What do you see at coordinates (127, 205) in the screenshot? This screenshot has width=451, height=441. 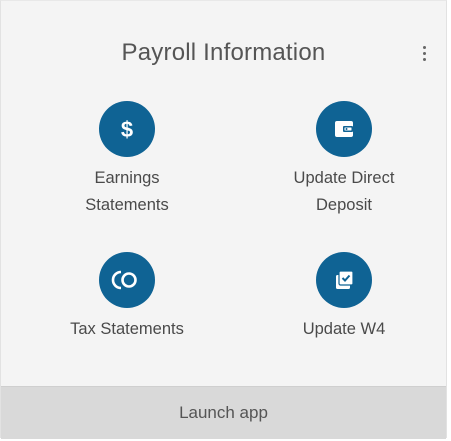 I see `earnings-statements-label-line2: Statements` at bounding box center [127, 205].